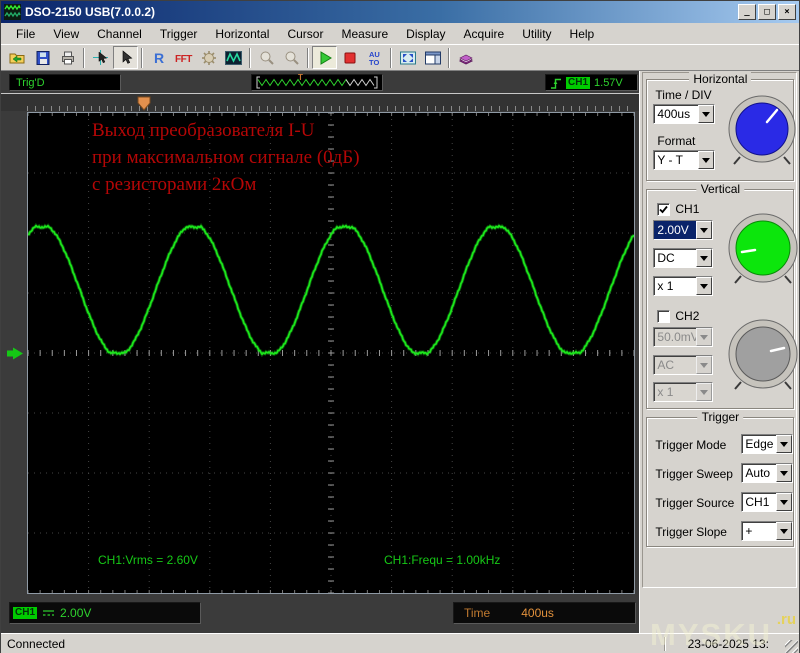 This screenshot has height=653, width=800. What do you see at coordinates (42, 57) in the screenshot?
I see `save-button` at bounding box center [42, 57].